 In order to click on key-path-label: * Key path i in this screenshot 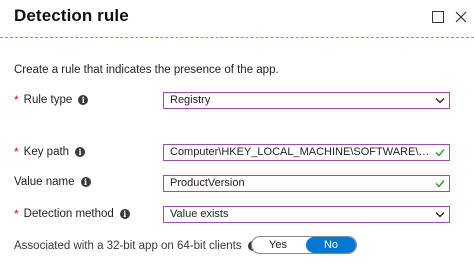, I will do `click(50, 152)`.